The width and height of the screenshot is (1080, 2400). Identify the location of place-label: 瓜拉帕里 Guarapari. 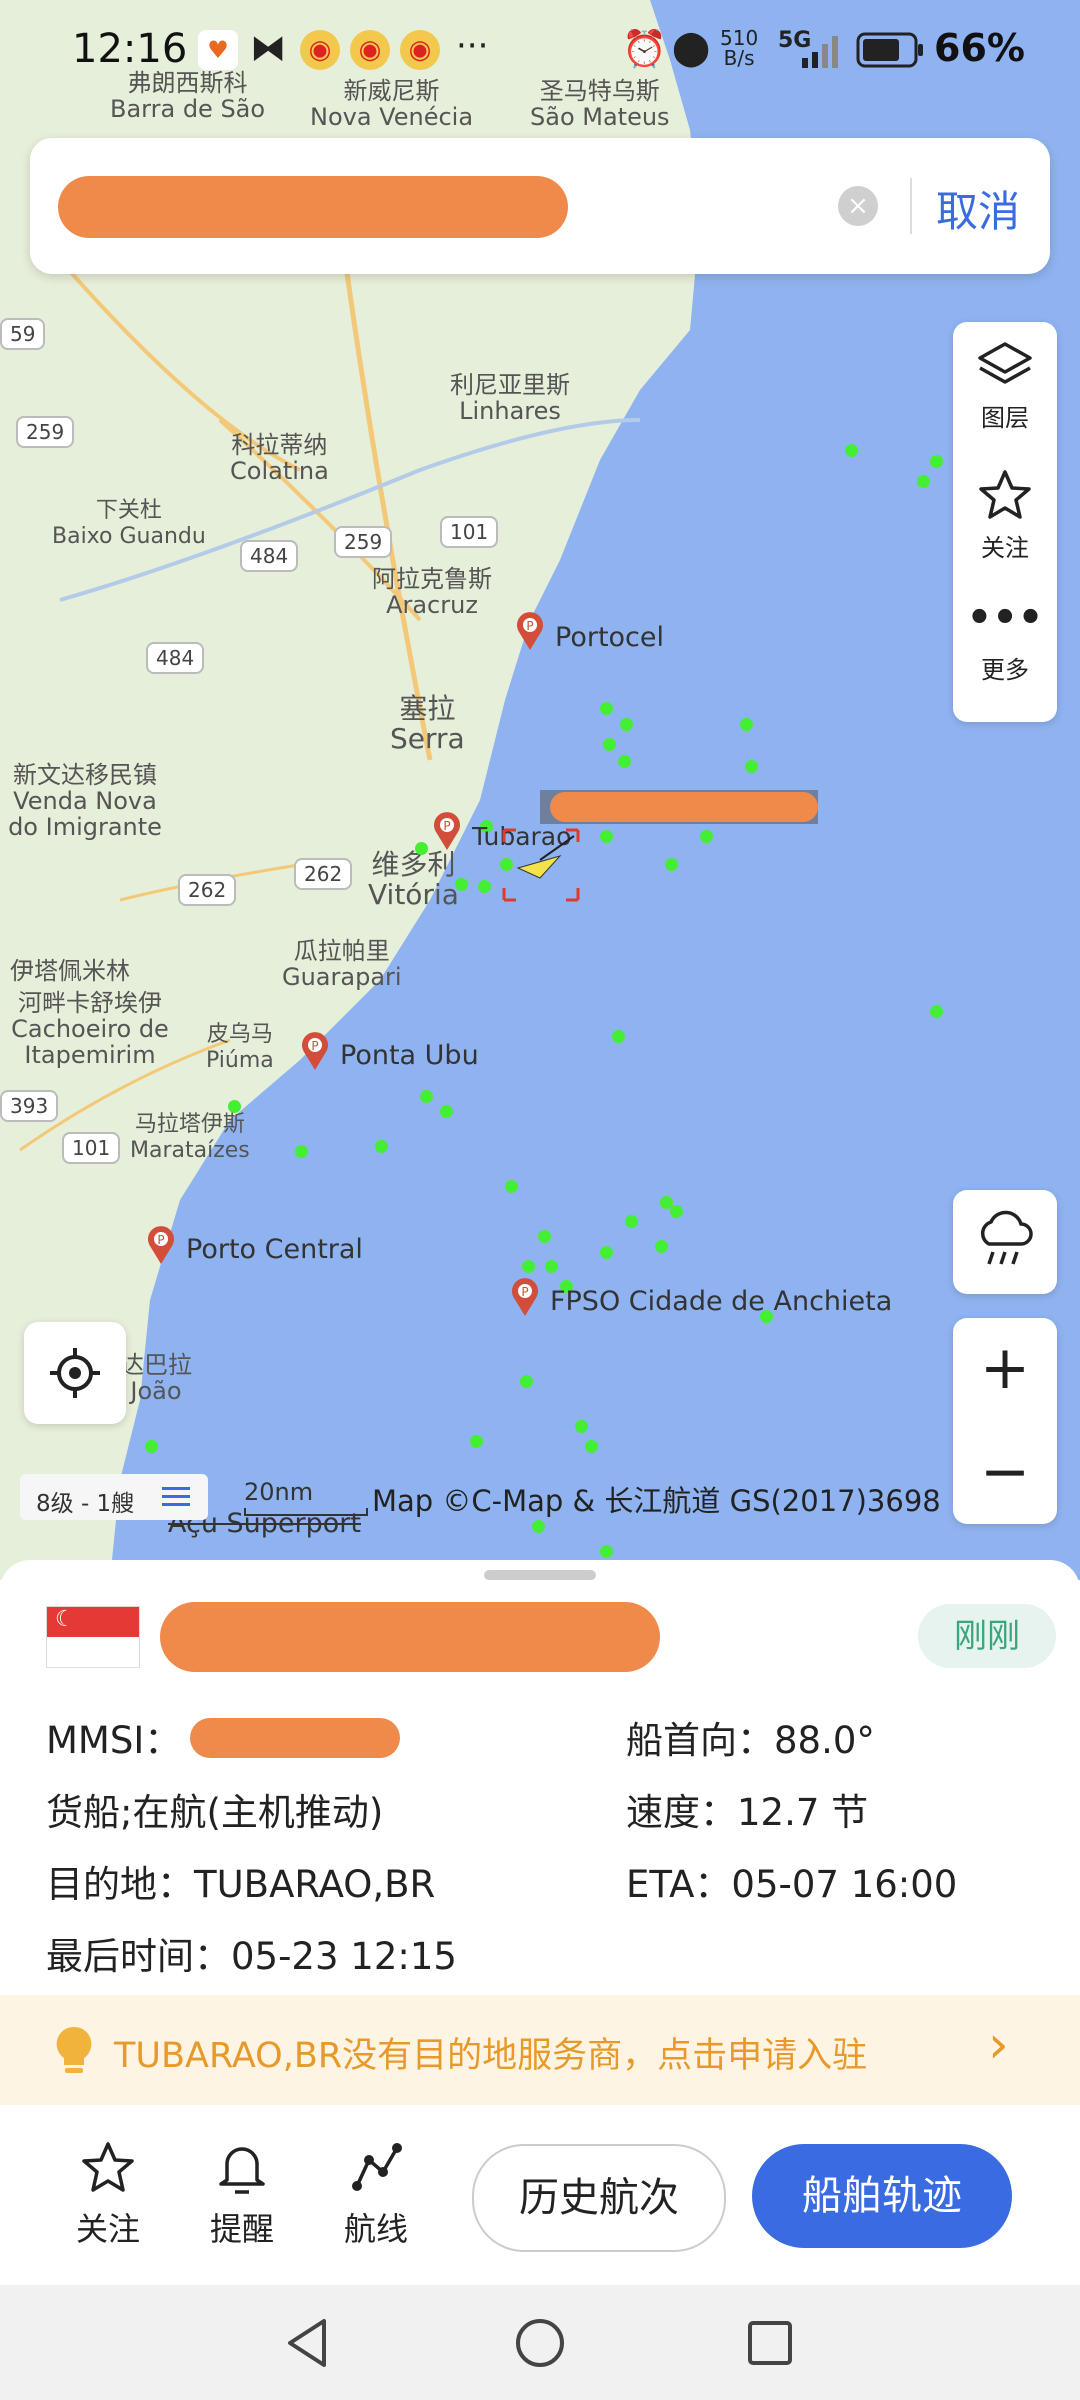
(342, 964).